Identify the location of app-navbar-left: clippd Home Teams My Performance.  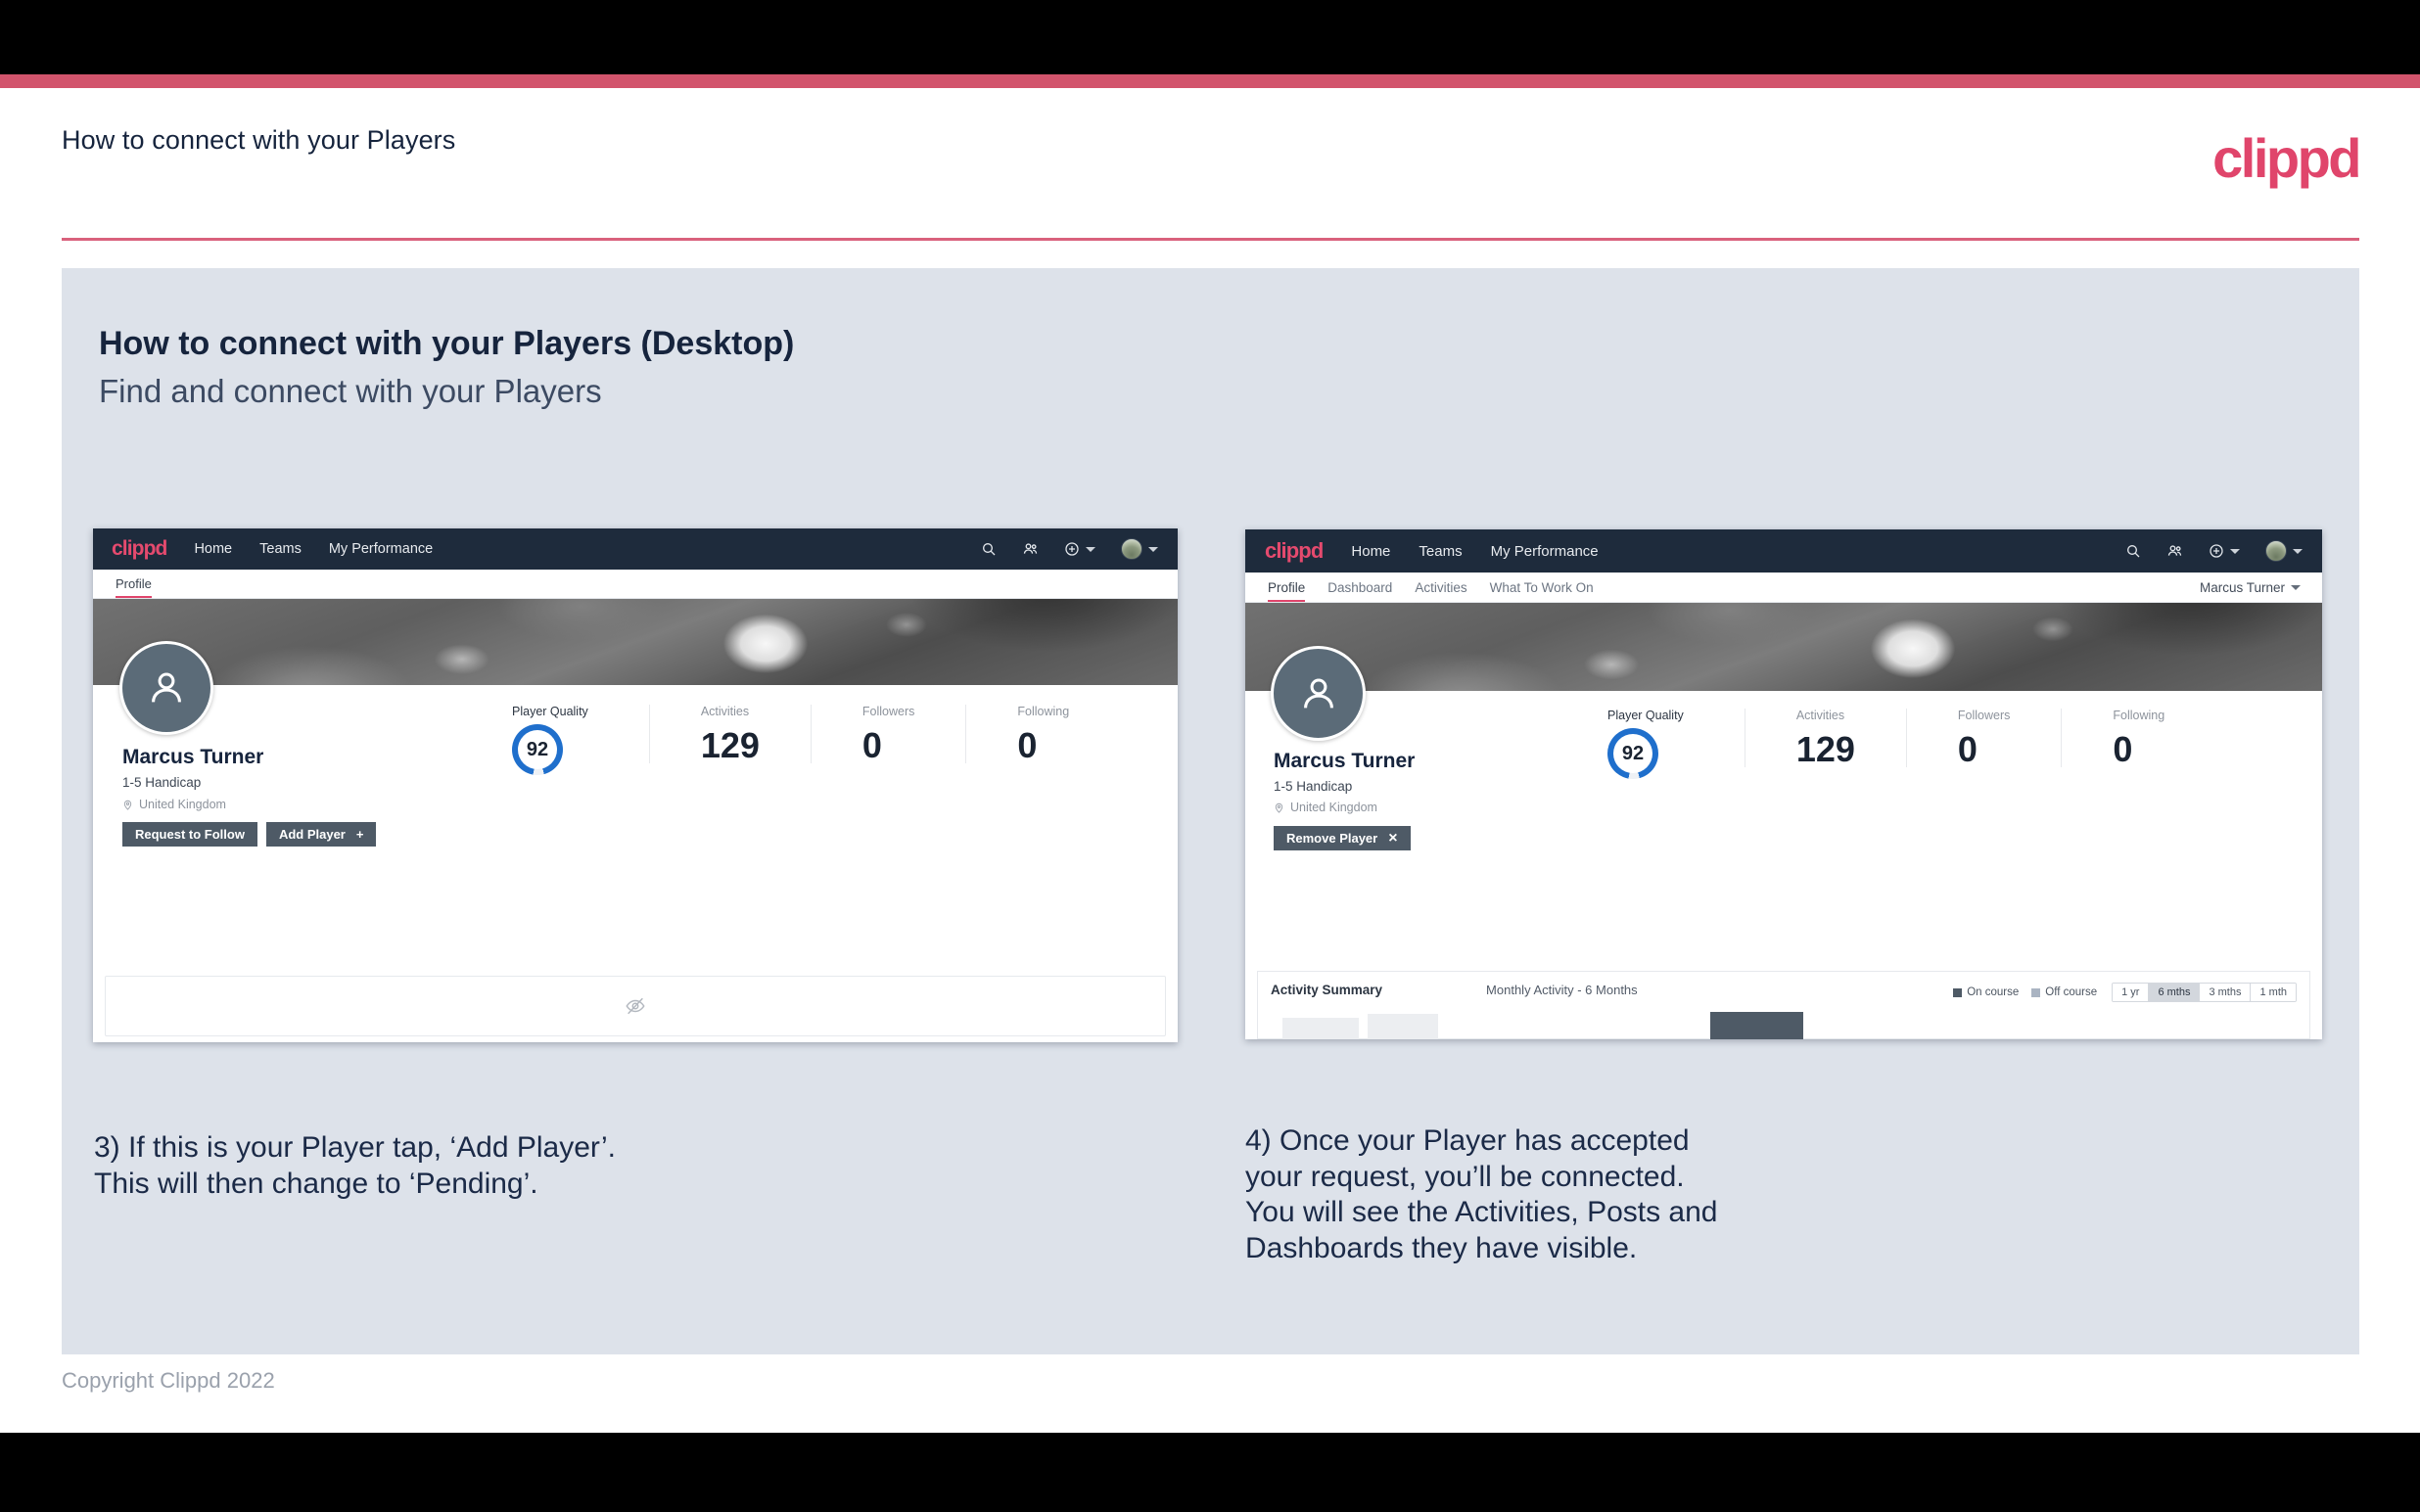
(635, 549).